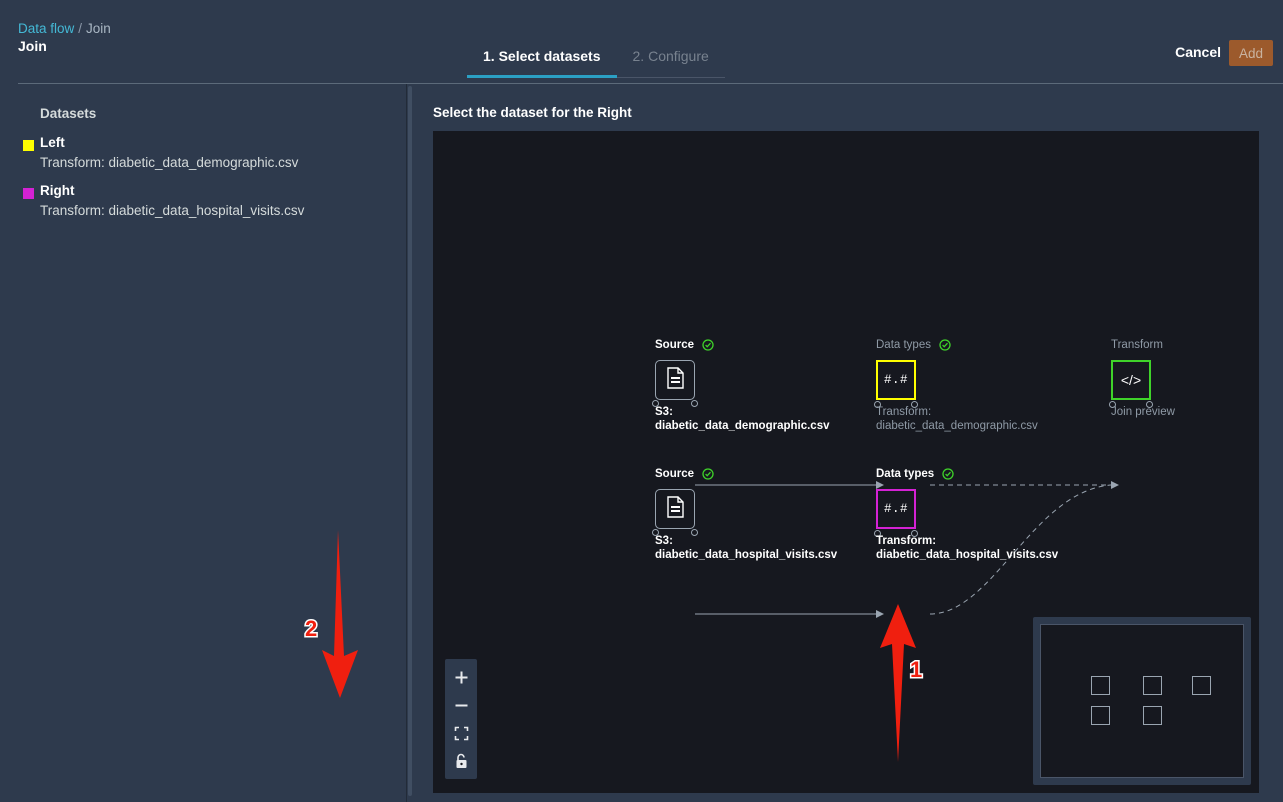 The width and height of the screenshot is (1283, 802). Describe the element at coordinates (52, 142) in the screenshot. I see `dataset-name-left: Left` at that location.